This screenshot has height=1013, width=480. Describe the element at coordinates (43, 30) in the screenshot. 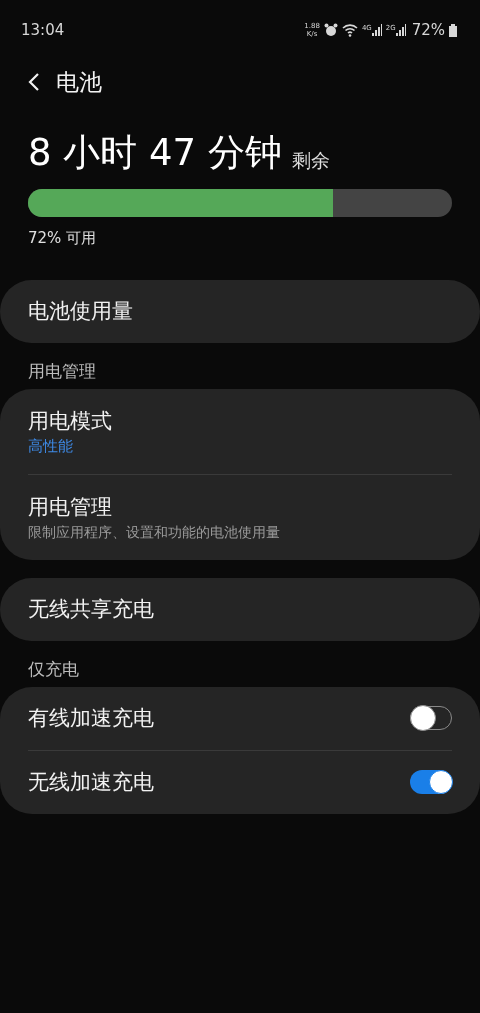

I see `status-time: 13:04` at that location.